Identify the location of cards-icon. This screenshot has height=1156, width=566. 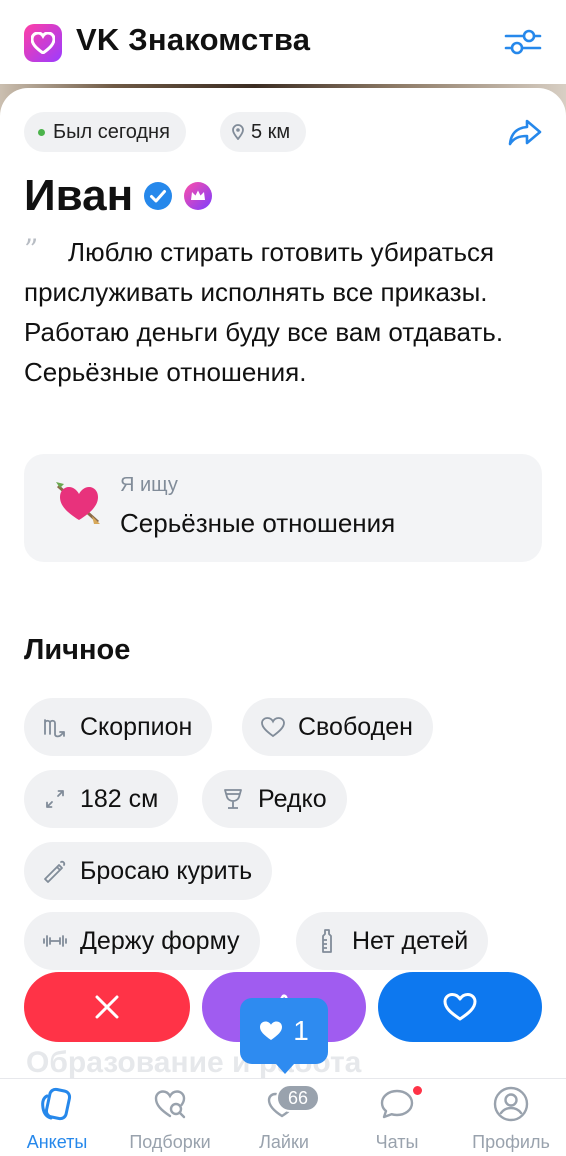
(57, 1104).